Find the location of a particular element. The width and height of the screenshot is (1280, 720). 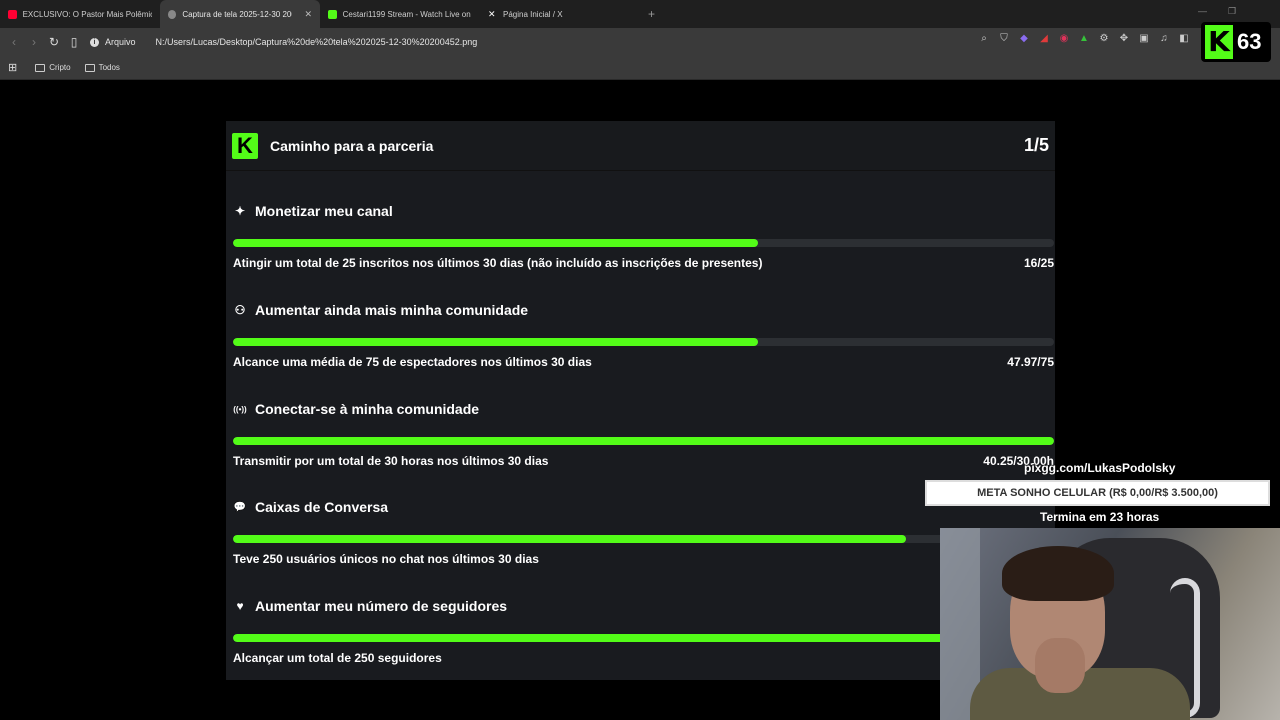

goal-title: Aumentar meu número de seguidores is located at coordinates (381, 606).